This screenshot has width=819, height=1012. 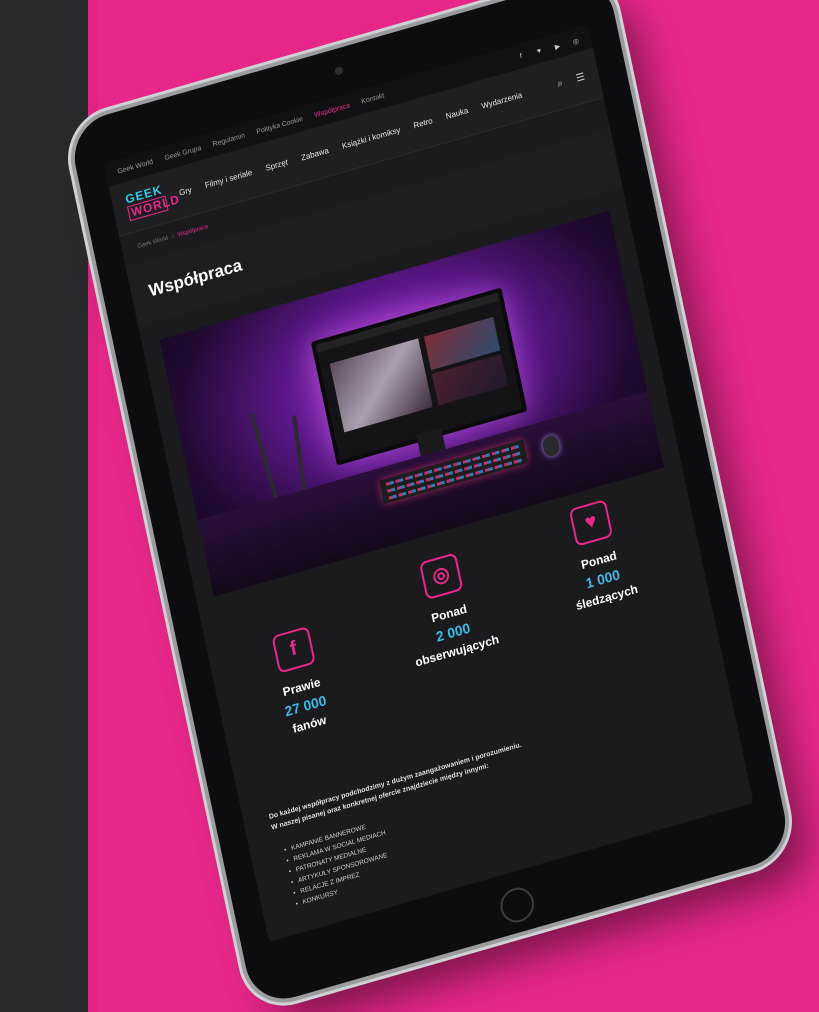 I want to click on topbar-link-geek-world: Geek World, so click(x=135, y=166).